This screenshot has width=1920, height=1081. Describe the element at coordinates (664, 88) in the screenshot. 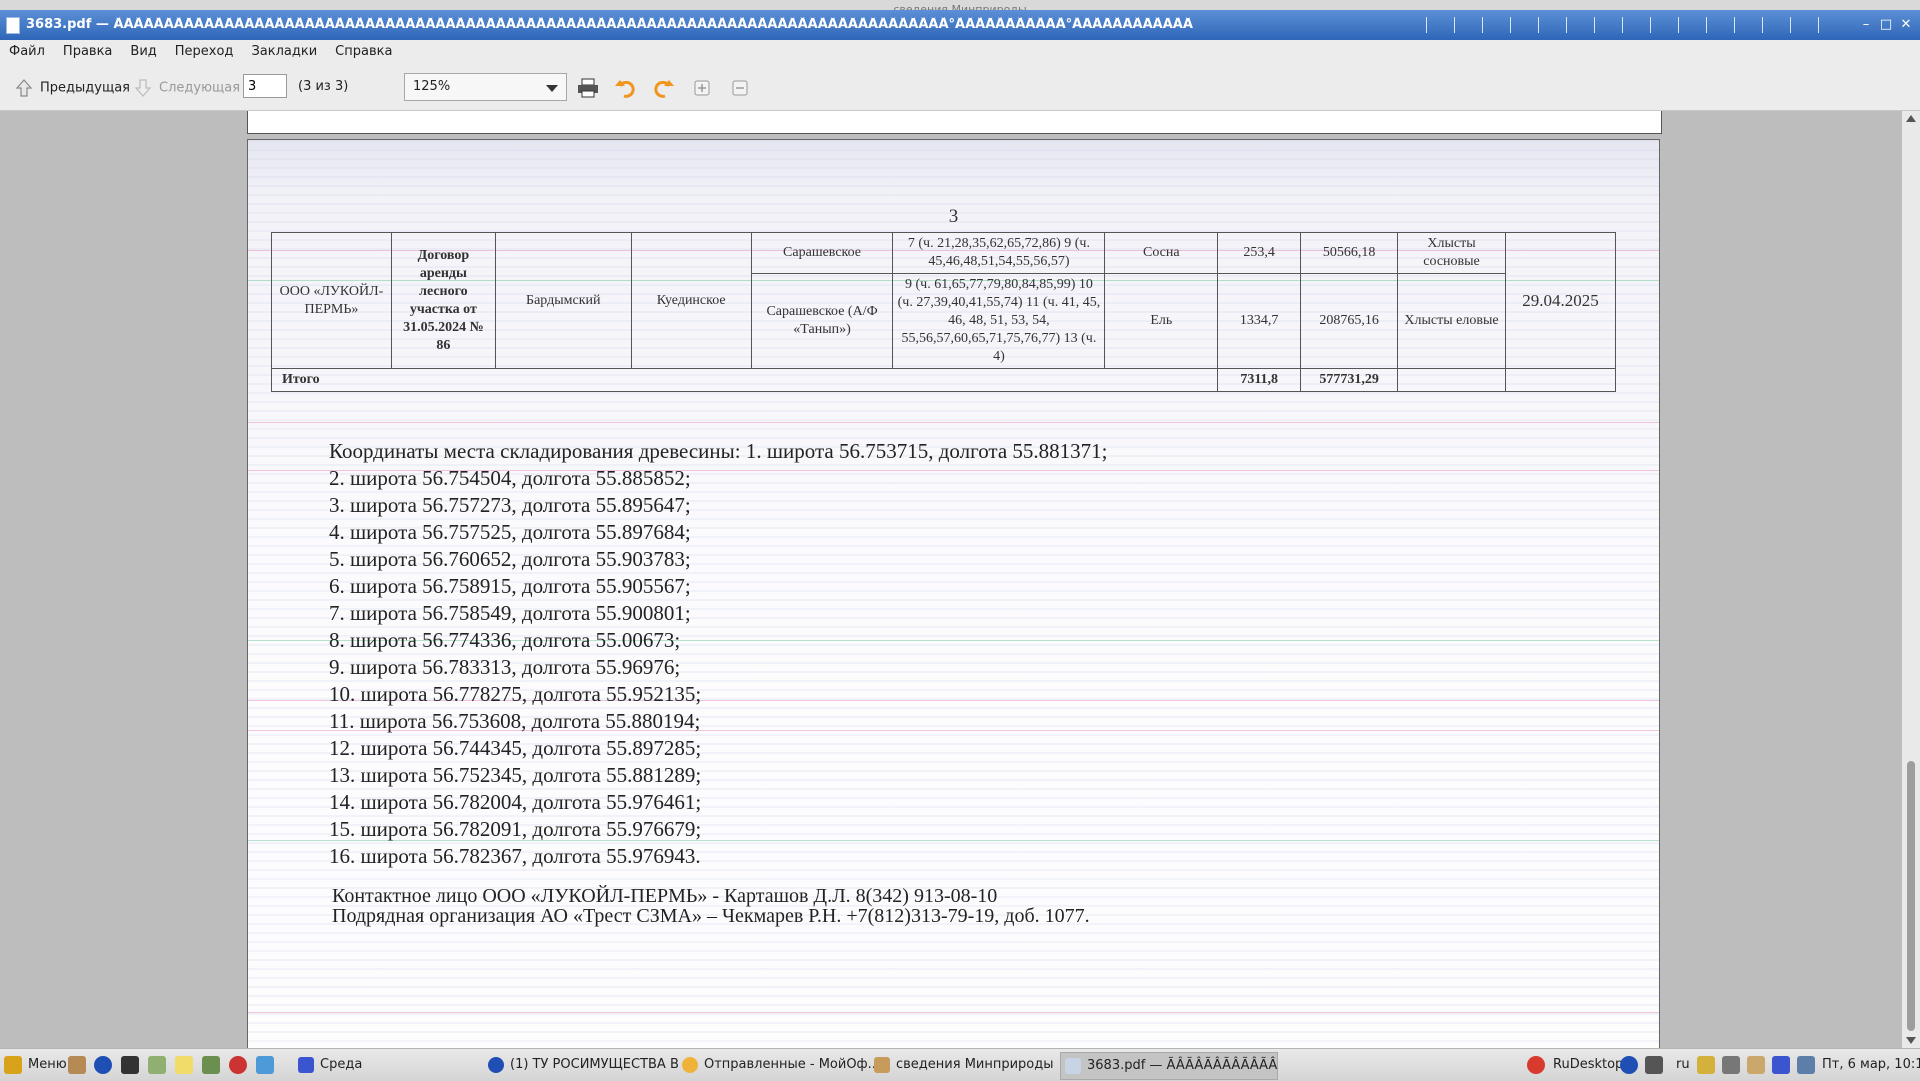

I see `rotate-right-icon` at that location.